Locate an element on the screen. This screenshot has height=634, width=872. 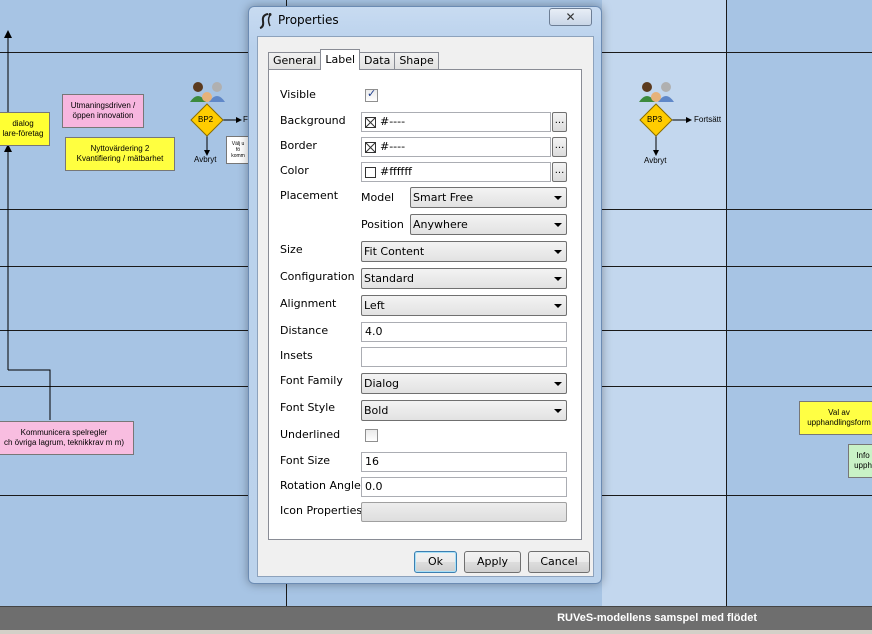
distance-input: 4.0 is located at coordinates (464, 332).